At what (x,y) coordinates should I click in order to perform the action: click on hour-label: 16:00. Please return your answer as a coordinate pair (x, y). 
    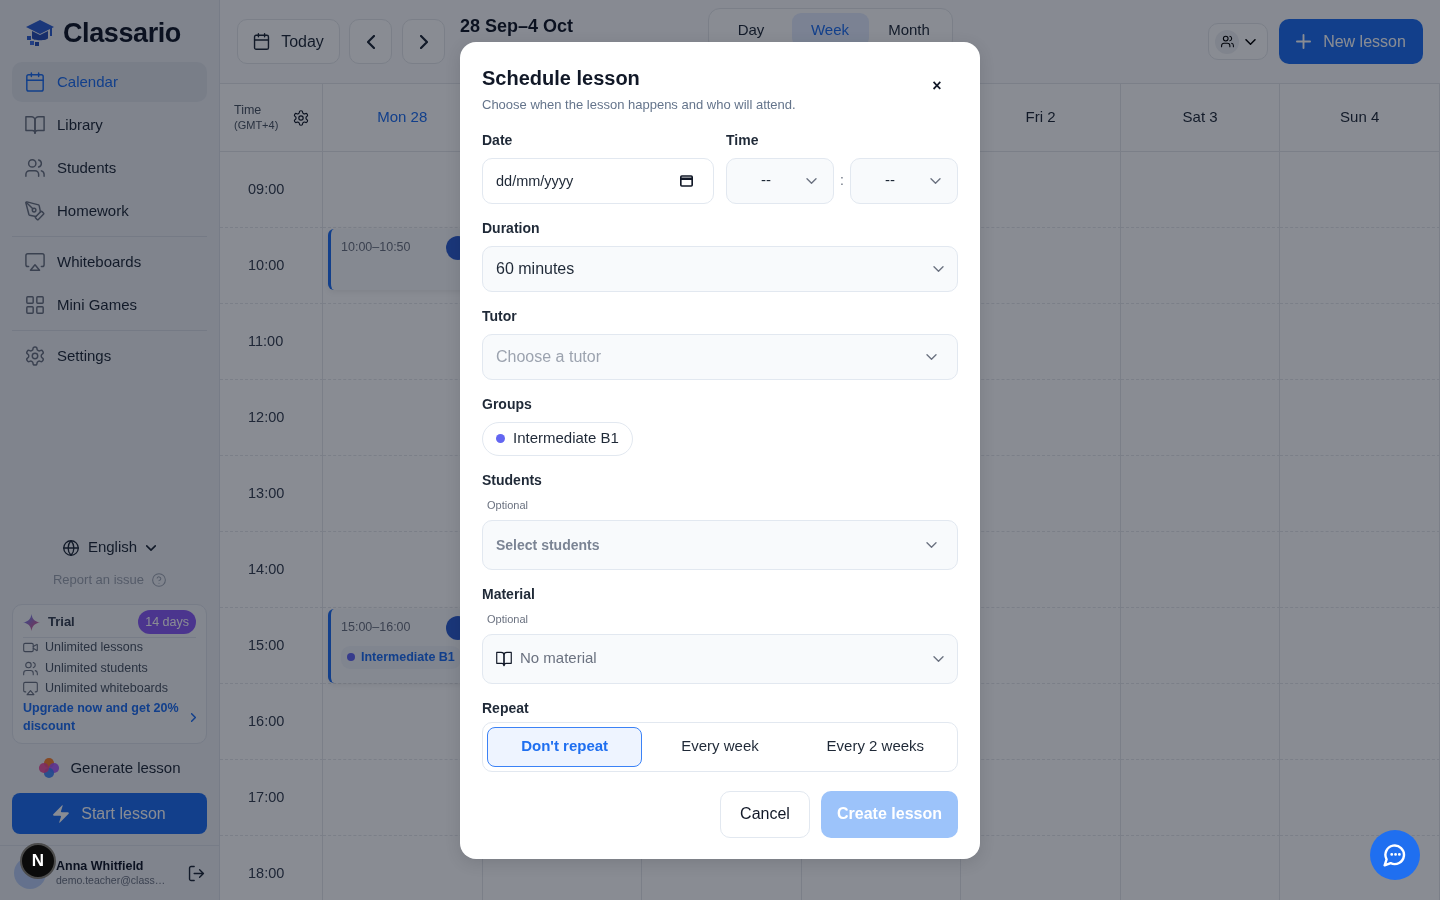
    Looking at the image, I should click on (266, 721).